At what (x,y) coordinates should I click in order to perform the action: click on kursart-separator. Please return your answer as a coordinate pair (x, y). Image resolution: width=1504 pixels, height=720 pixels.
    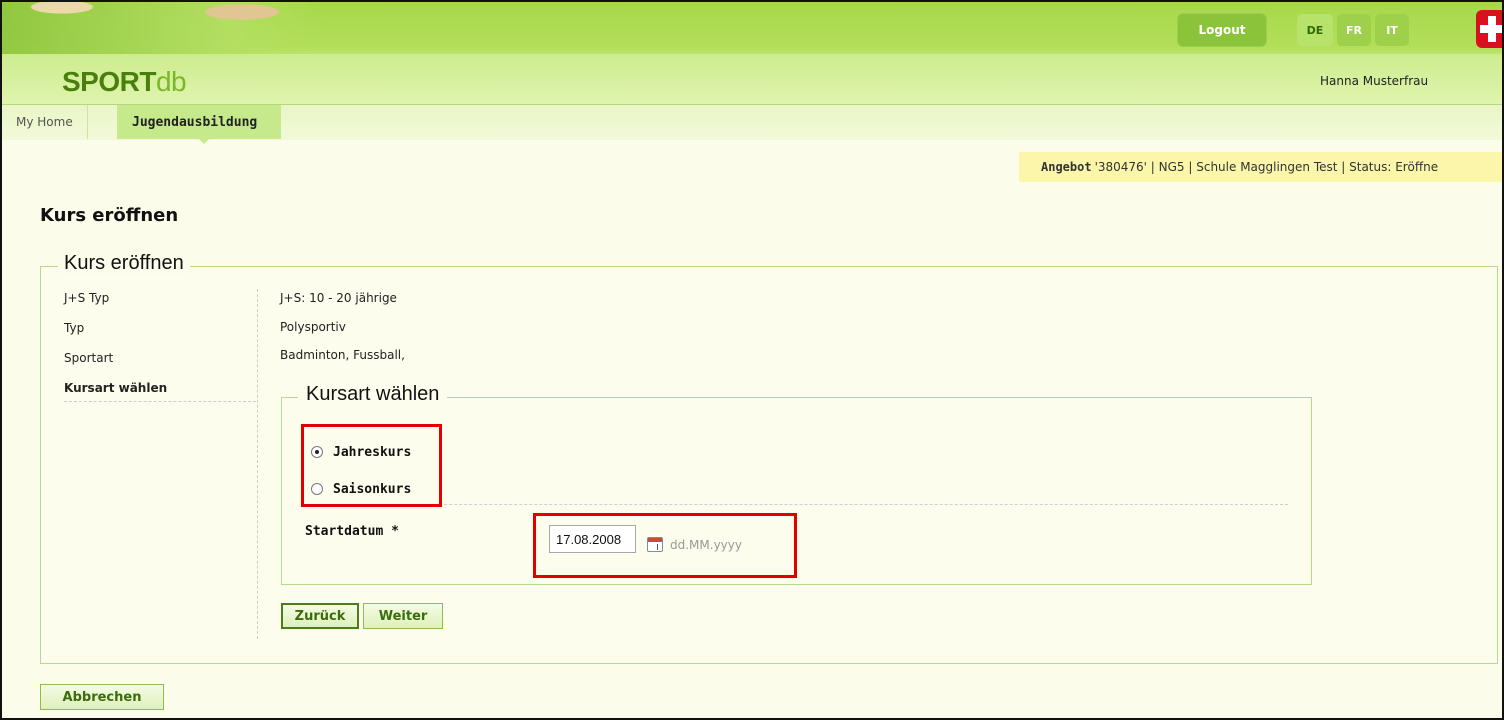
    Looking at the image, I should click on (796, 504).